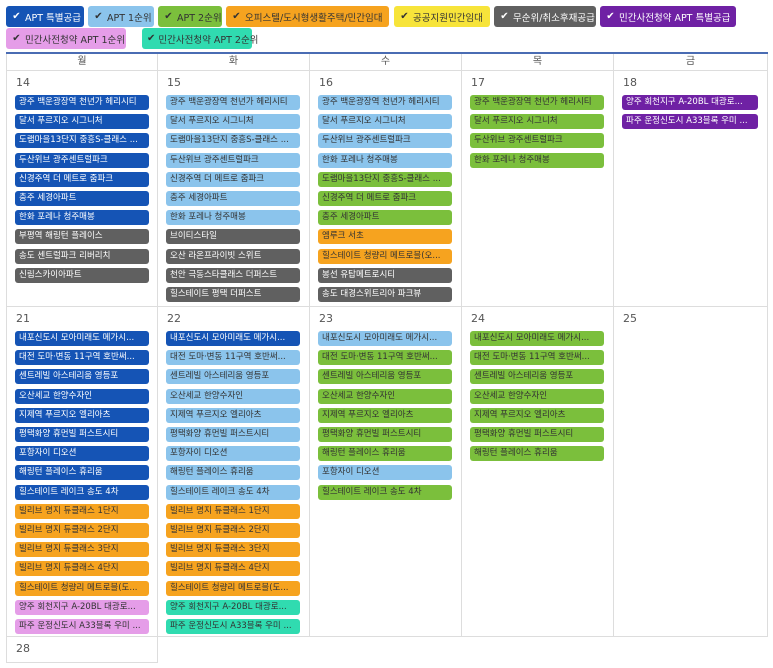 The image size is (773, 668). Describe the element at coordinates (45, 16) in the screenshot. I see `legend-filter-0: ✔ APT 특별공급` at that location.